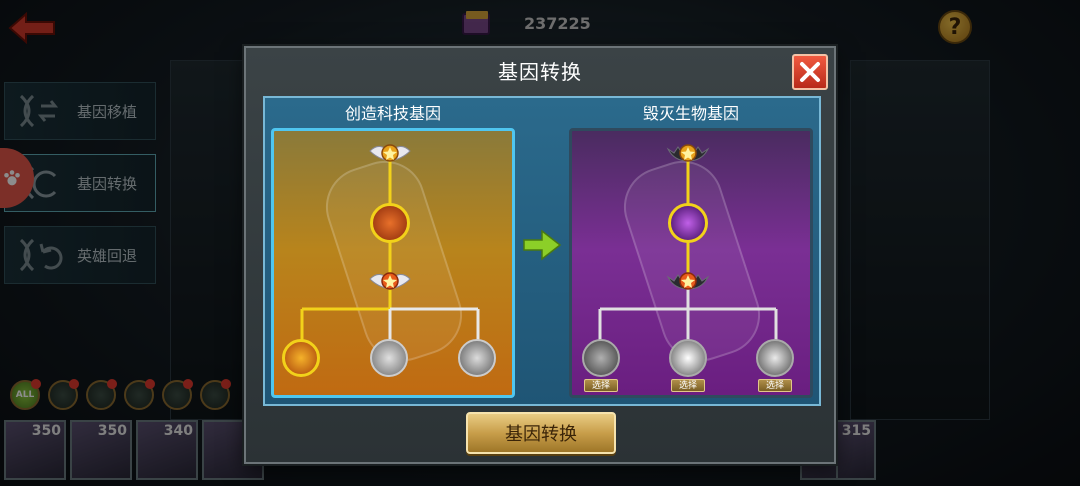 This screenshot has width=1080, height=486. Describe the element at coordinates (601, 358) in the screenshot. I see `armor-skill-icon` at that location.